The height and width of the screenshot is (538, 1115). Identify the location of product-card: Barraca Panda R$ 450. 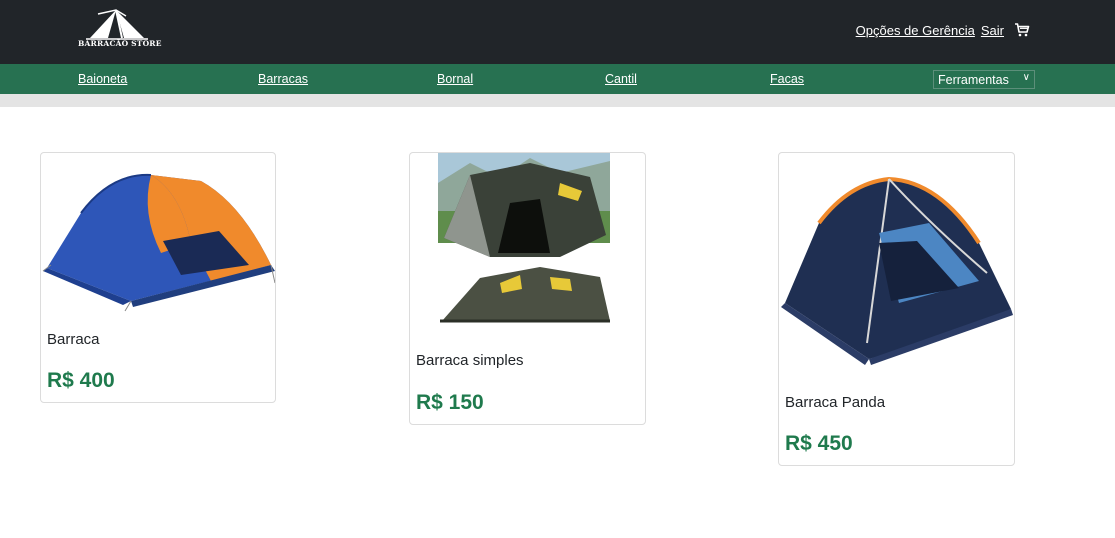
(896, 309).